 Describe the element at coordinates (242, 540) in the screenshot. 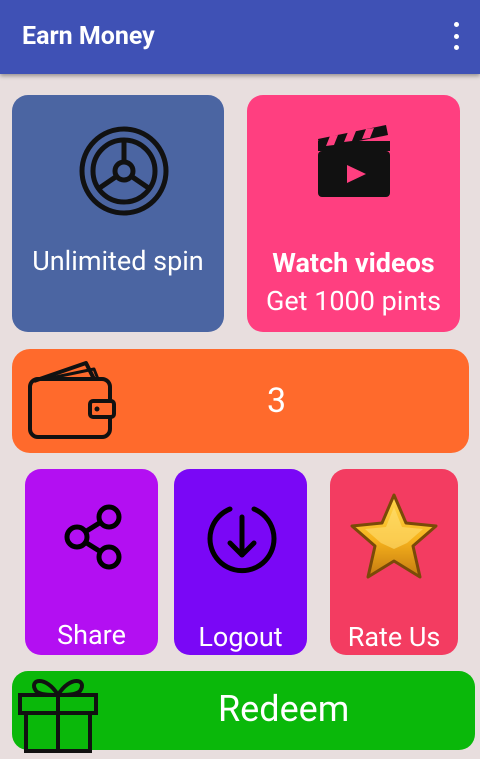

I see `download-circle-icon` at that location.